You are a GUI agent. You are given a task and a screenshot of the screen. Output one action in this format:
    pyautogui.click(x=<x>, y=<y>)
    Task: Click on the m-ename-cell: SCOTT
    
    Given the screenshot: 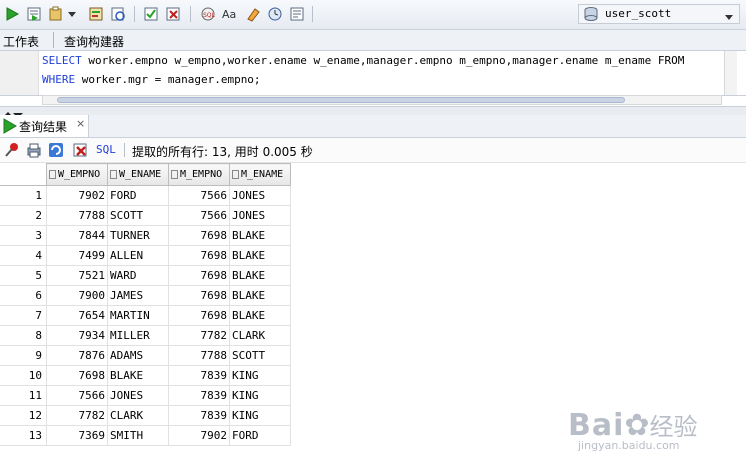 What is the action you would take?
    pyautogui.click(x=260, y=355)
    